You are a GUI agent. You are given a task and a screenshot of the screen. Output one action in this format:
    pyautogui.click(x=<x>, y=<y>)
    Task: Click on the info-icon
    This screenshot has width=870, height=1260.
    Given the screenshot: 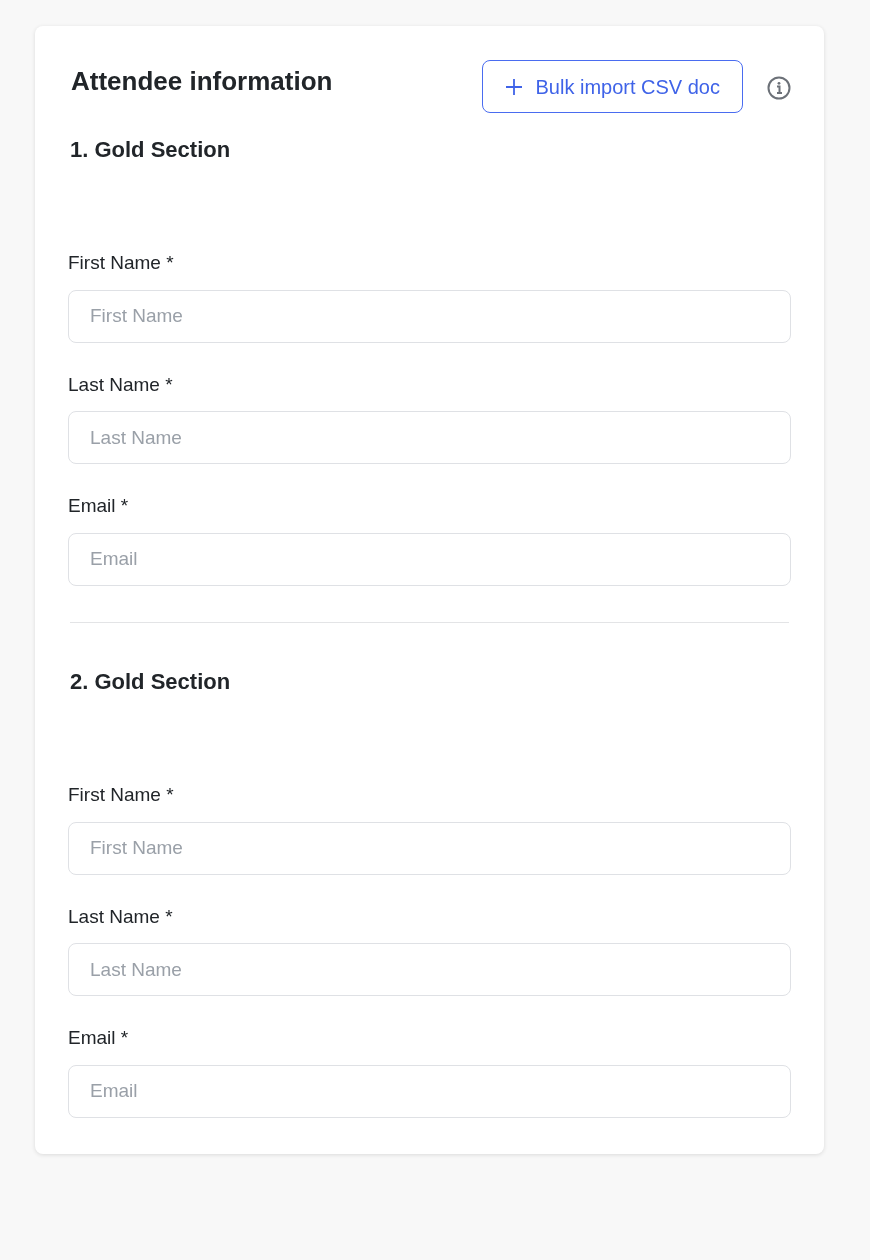 What is the action you would take?
    pyautogui.click(x=779, y=88)
    